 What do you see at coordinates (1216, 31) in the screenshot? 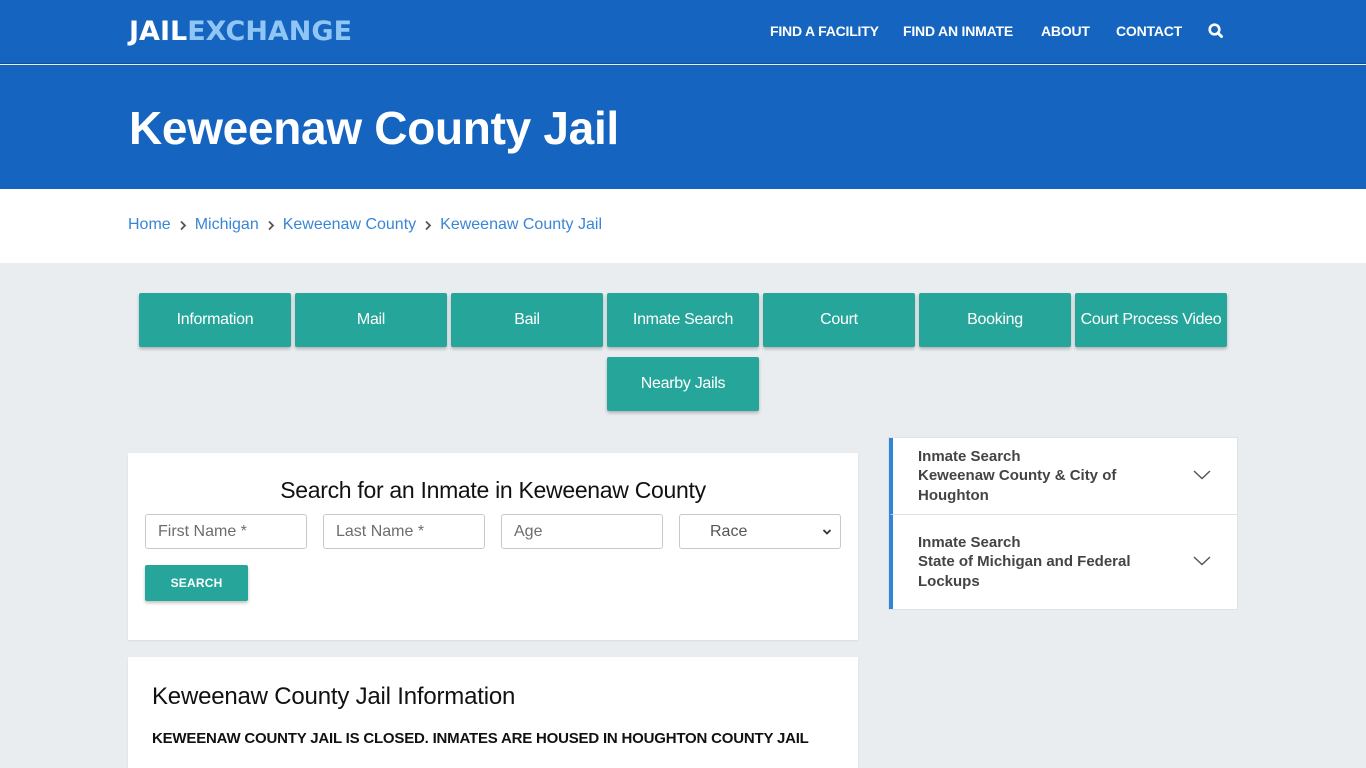
I see `search-icon` at bounding box center [1216, 31].